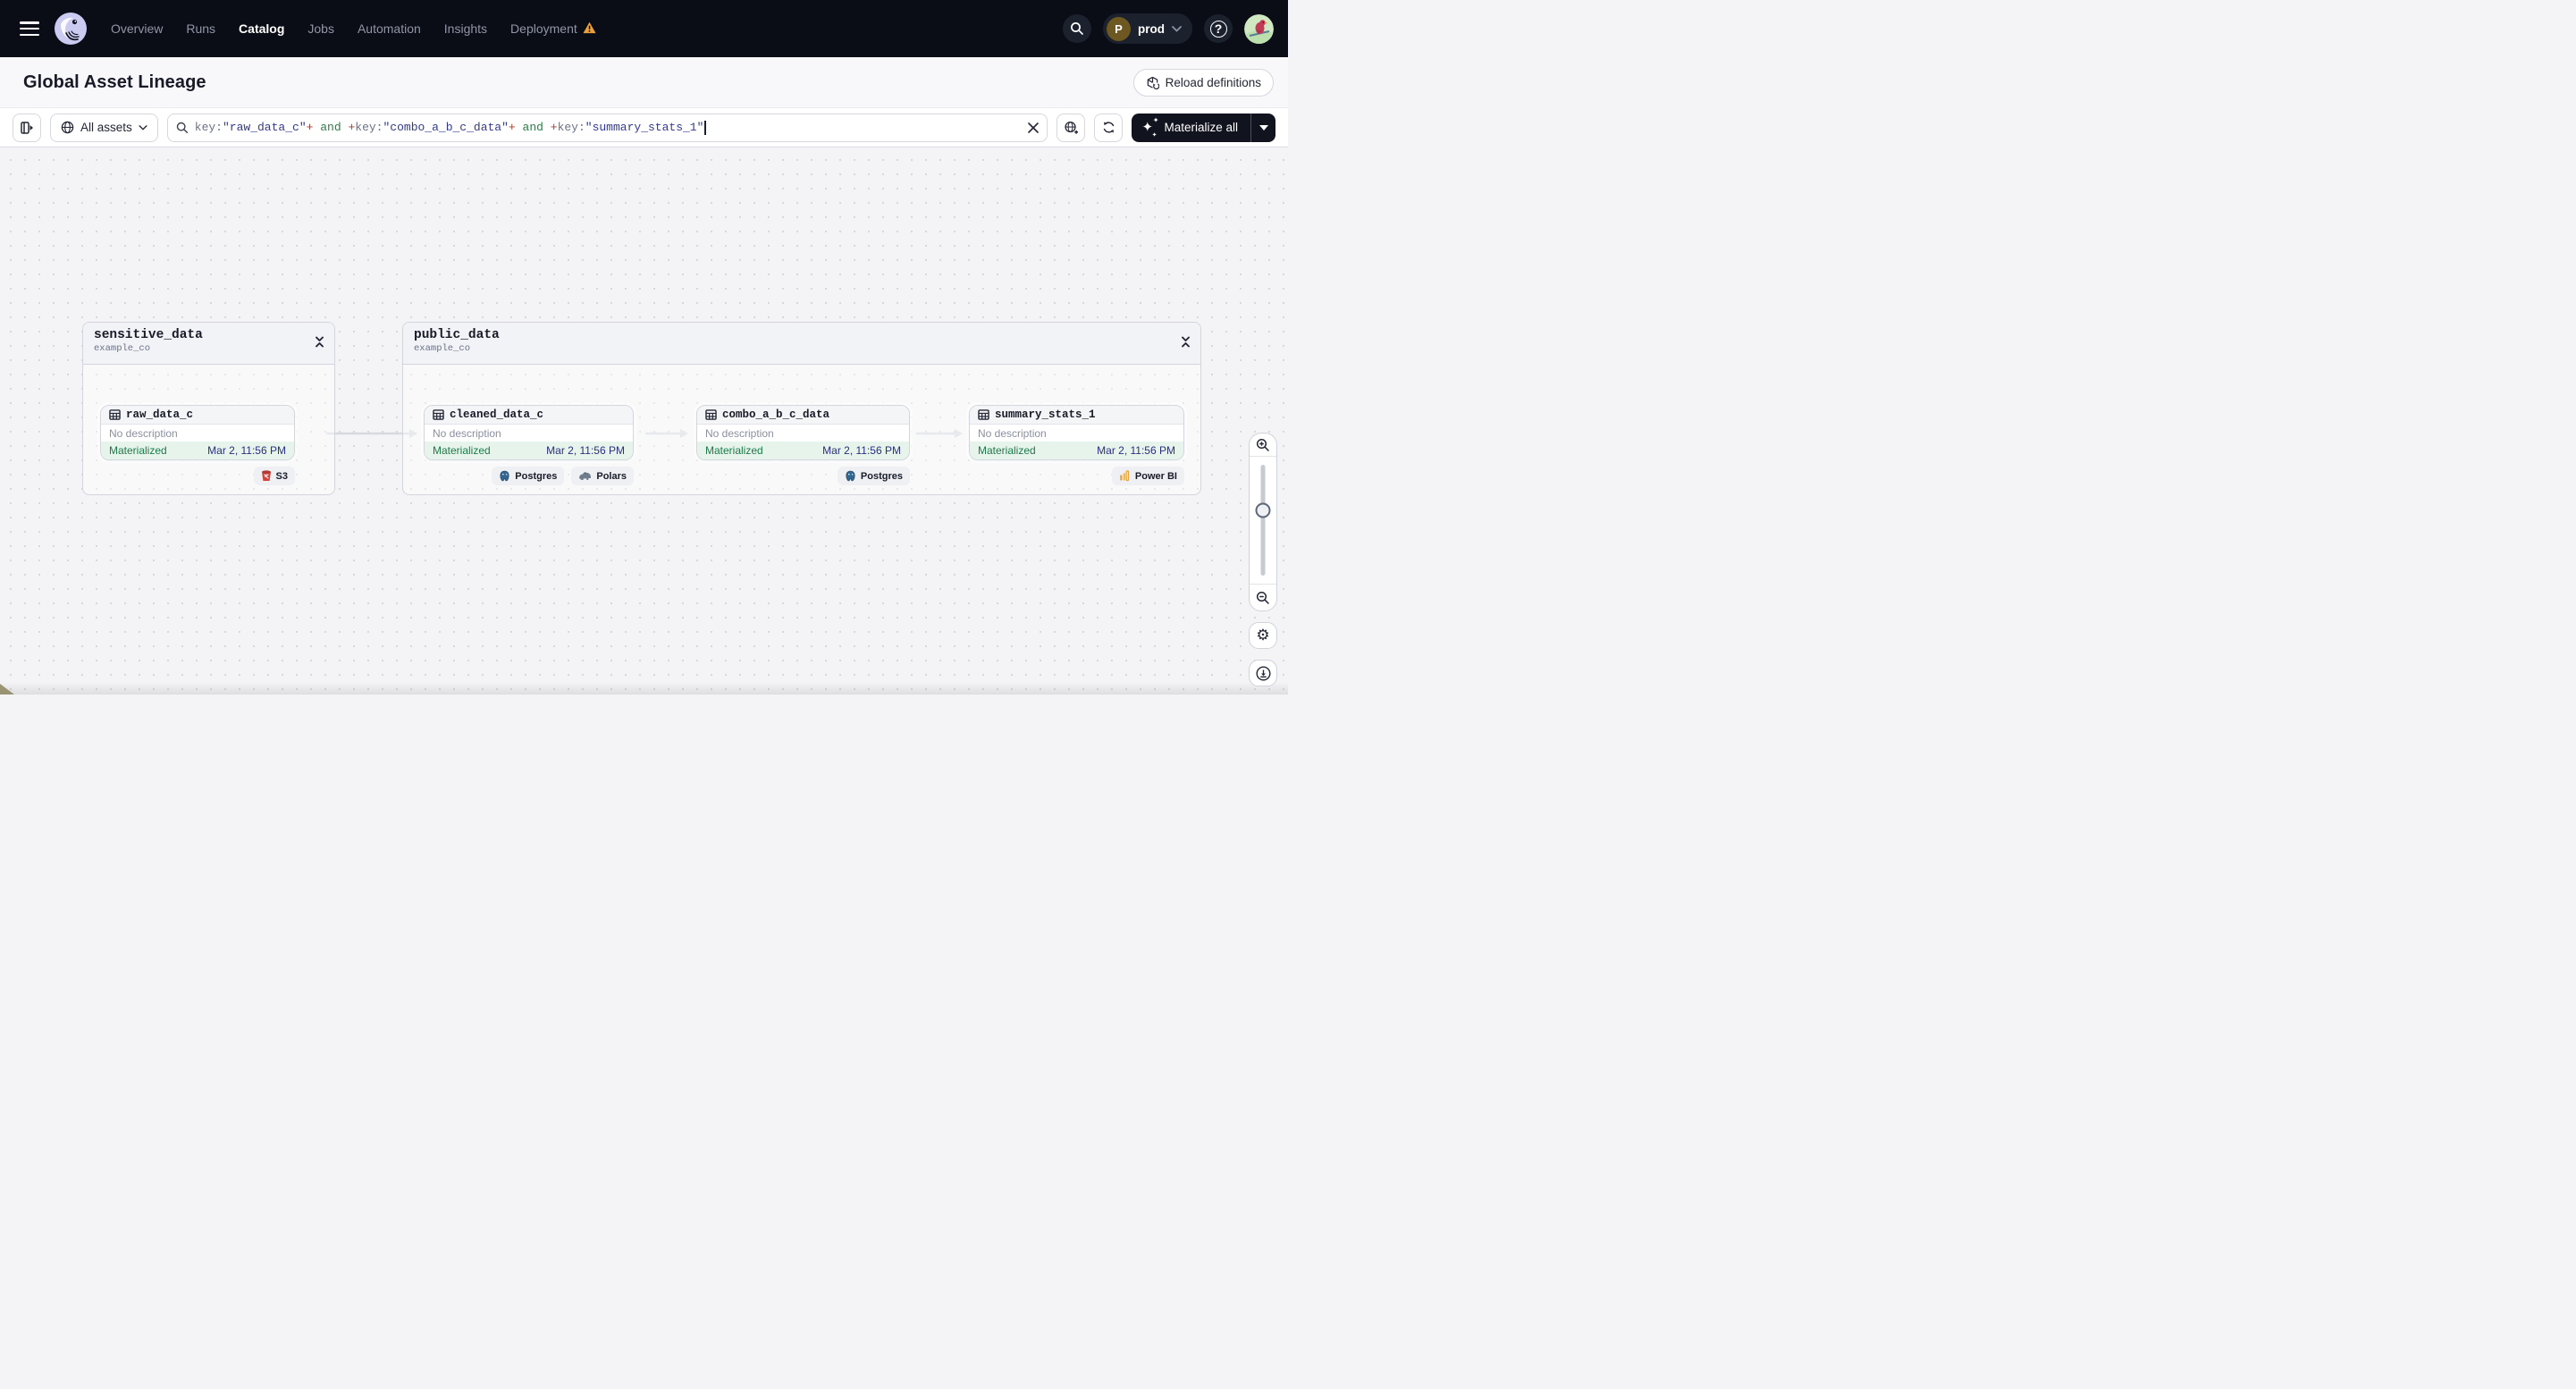 The height and width of the screenshot is (1389, 2576). I want to click on asset-node-header: raw_data_c, so click(198, 415).